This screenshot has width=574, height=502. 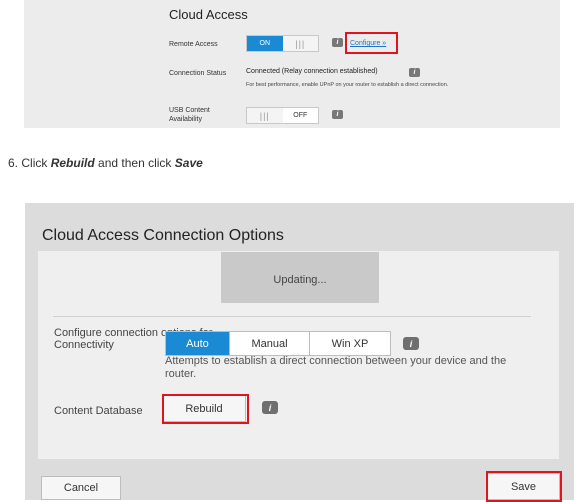 What do you see at coordinates (411, 343) in the screenshot?
I see `connectivity-info-icon: i` at bounding box center [411, 343].